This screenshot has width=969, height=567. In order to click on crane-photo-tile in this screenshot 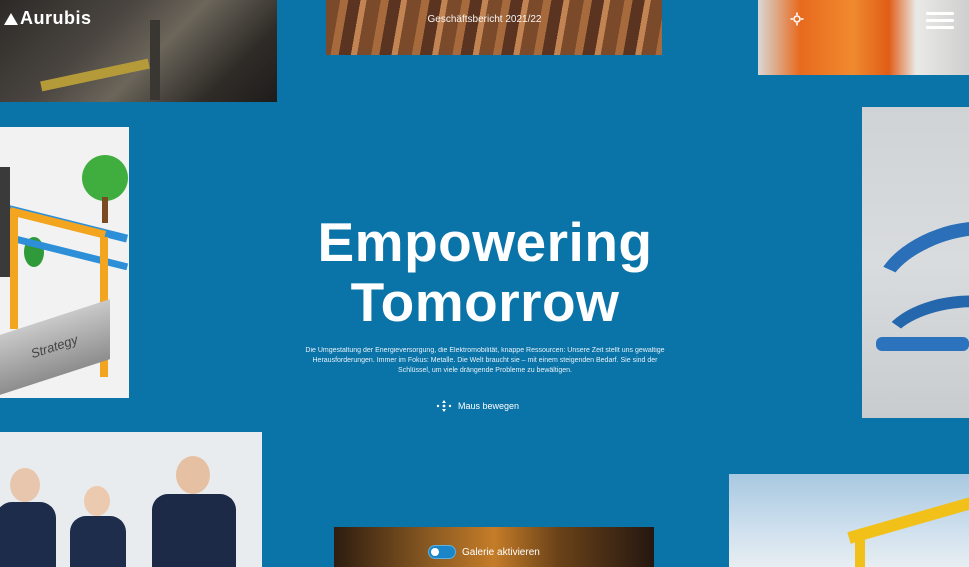, I will do `click(849, 520)`.